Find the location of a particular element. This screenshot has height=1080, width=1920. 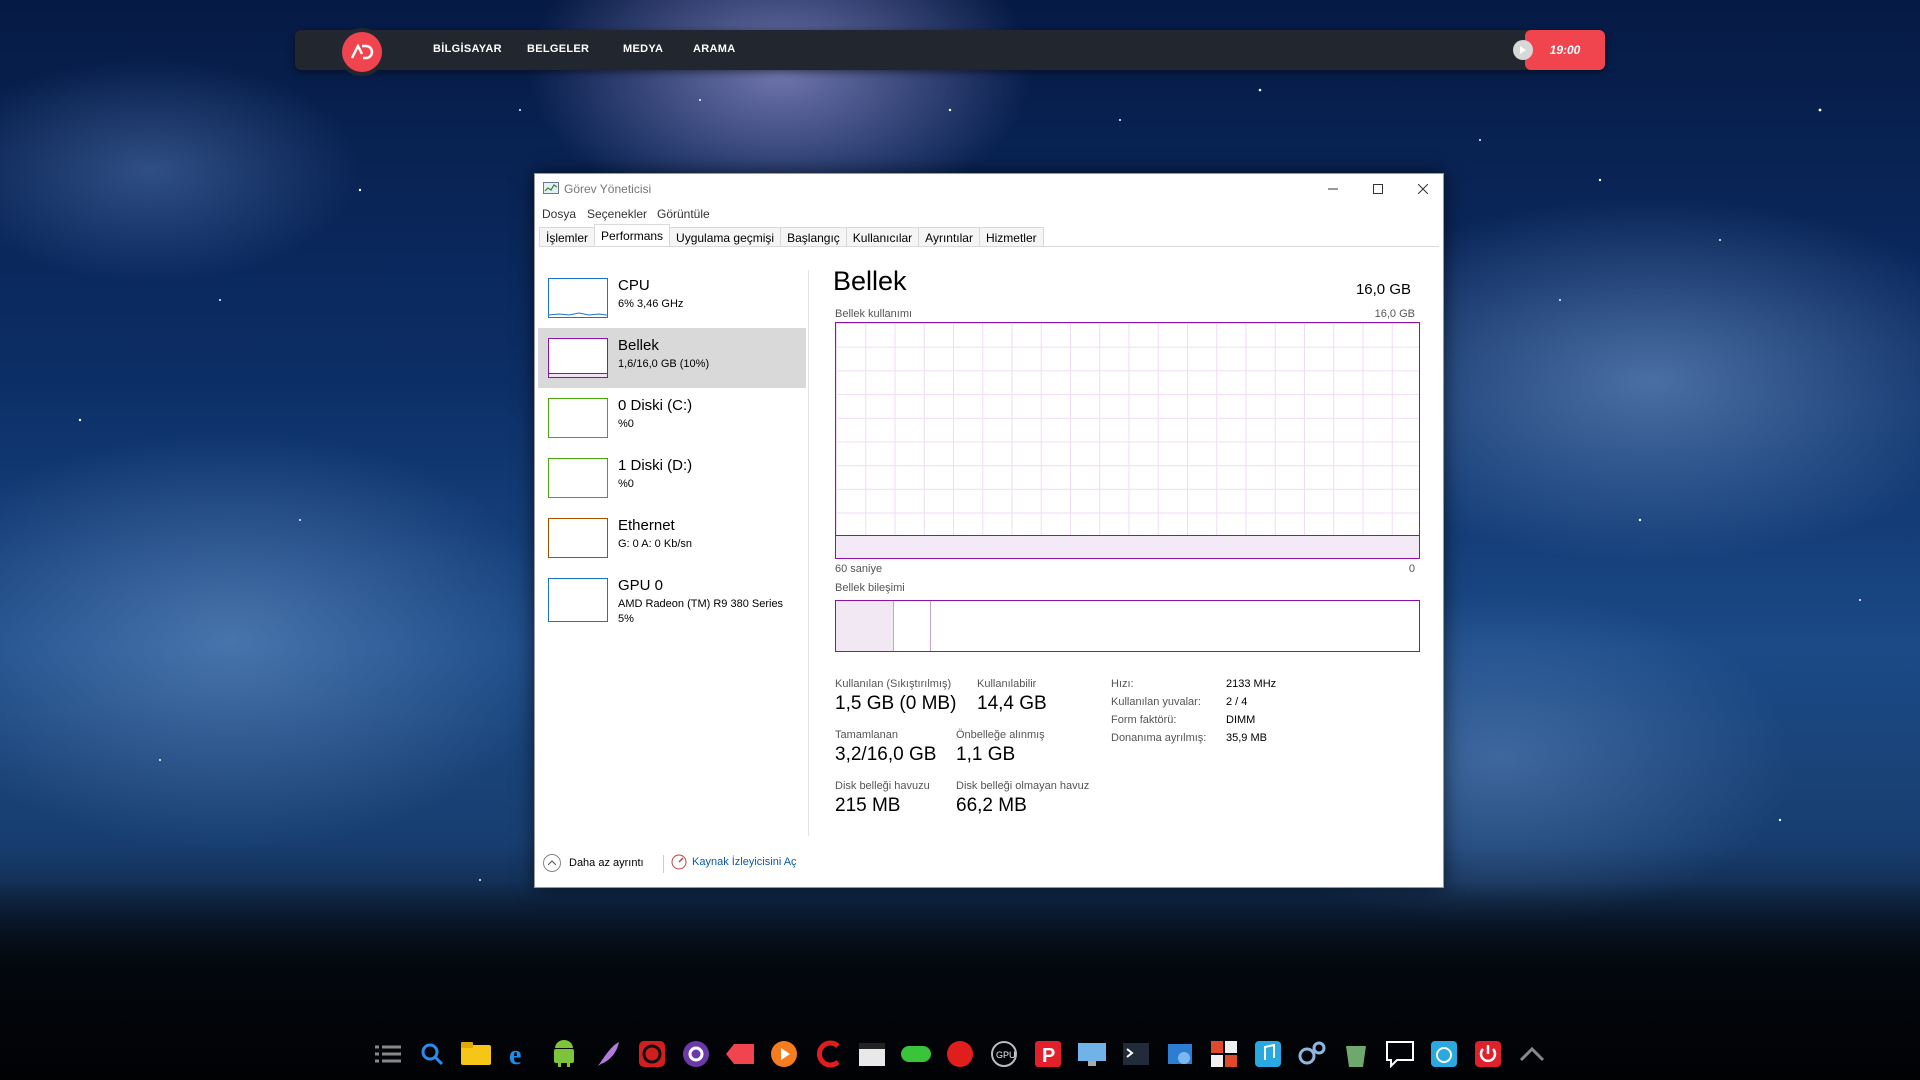

clock: 19:00 is located at coordinates (1565, 50).